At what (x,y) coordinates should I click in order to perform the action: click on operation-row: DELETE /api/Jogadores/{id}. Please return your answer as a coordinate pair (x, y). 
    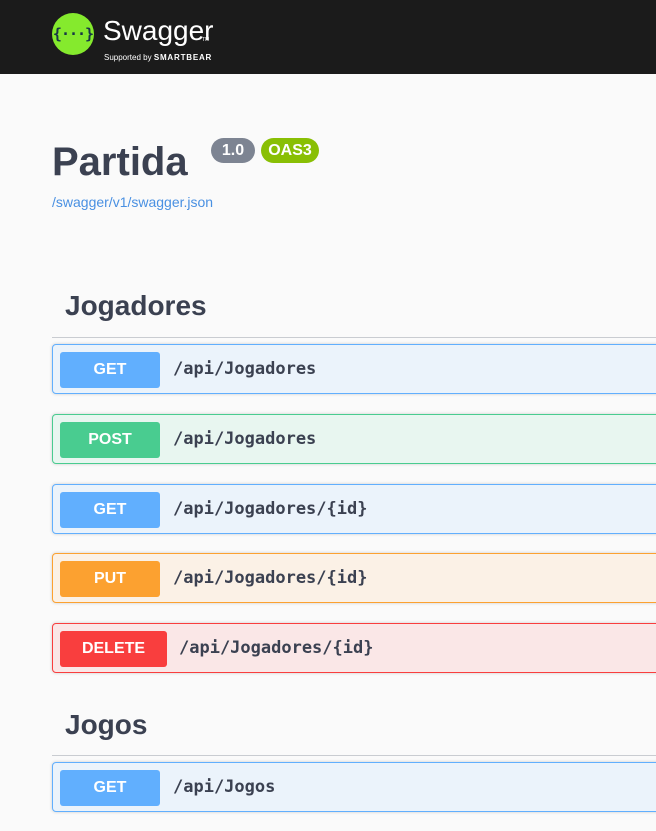
    Looking at the image, I should click on (354, 648).